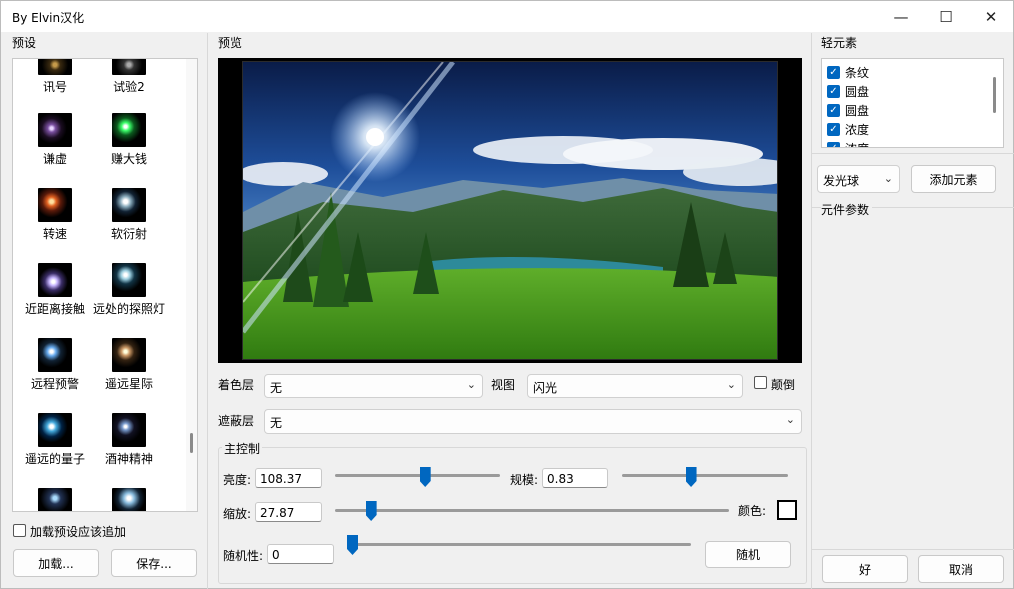 Image resolution: width=1014 pixels, height=589 pixels. I want to click on tint-value: 无, so click(276, 388).